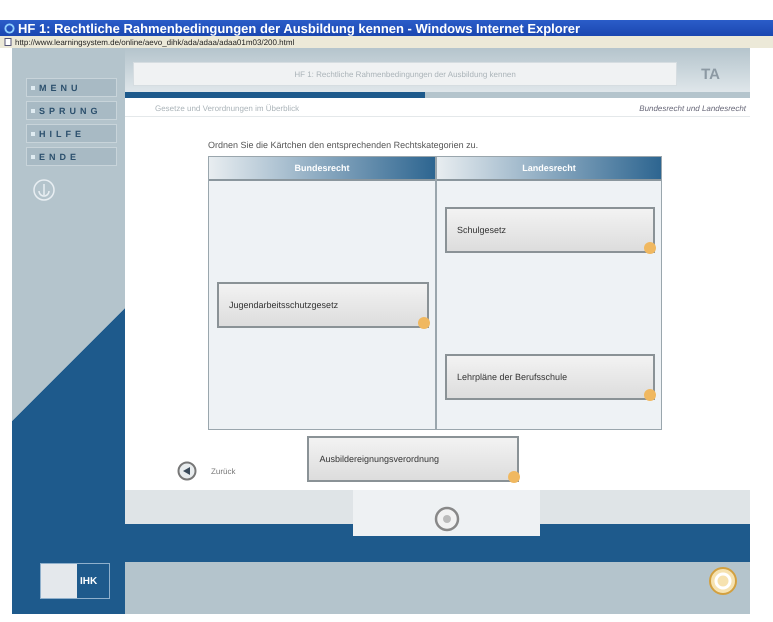 This screenshot has width=773, height=622. What do you see at coordinates (71, 133) in the screenshot?
I see `menu-button: HILFE` at bounding box center [71, 133].